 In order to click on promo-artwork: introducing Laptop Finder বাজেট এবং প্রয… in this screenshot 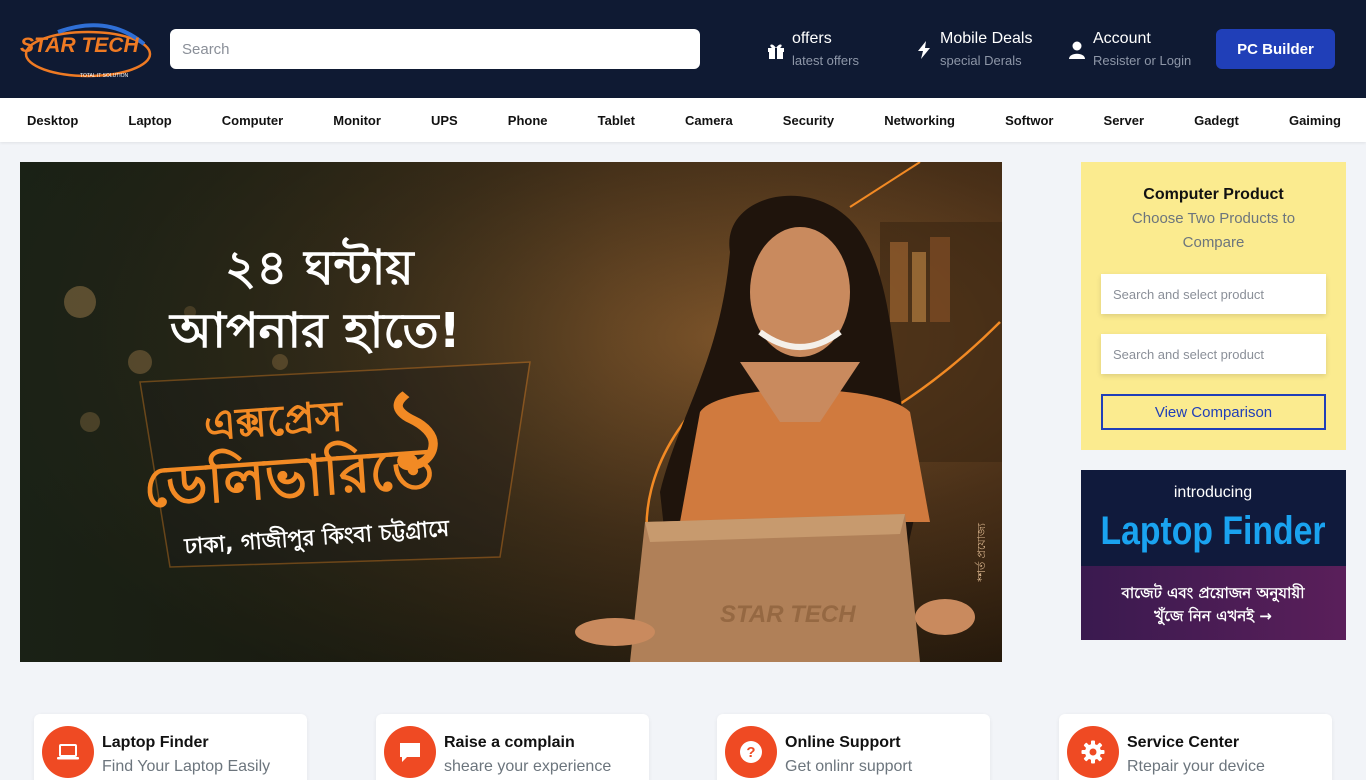, I will do `click(1213, 555)`.